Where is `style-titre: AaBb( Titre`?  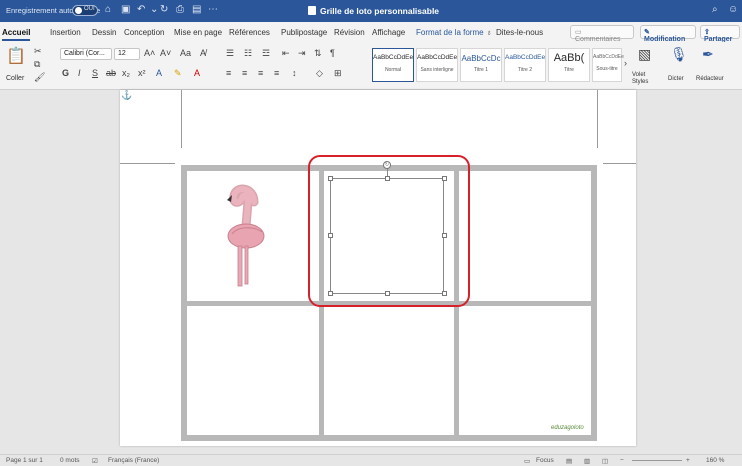
style-titre: AaBb( Titre is located at coordinates (569, 65).